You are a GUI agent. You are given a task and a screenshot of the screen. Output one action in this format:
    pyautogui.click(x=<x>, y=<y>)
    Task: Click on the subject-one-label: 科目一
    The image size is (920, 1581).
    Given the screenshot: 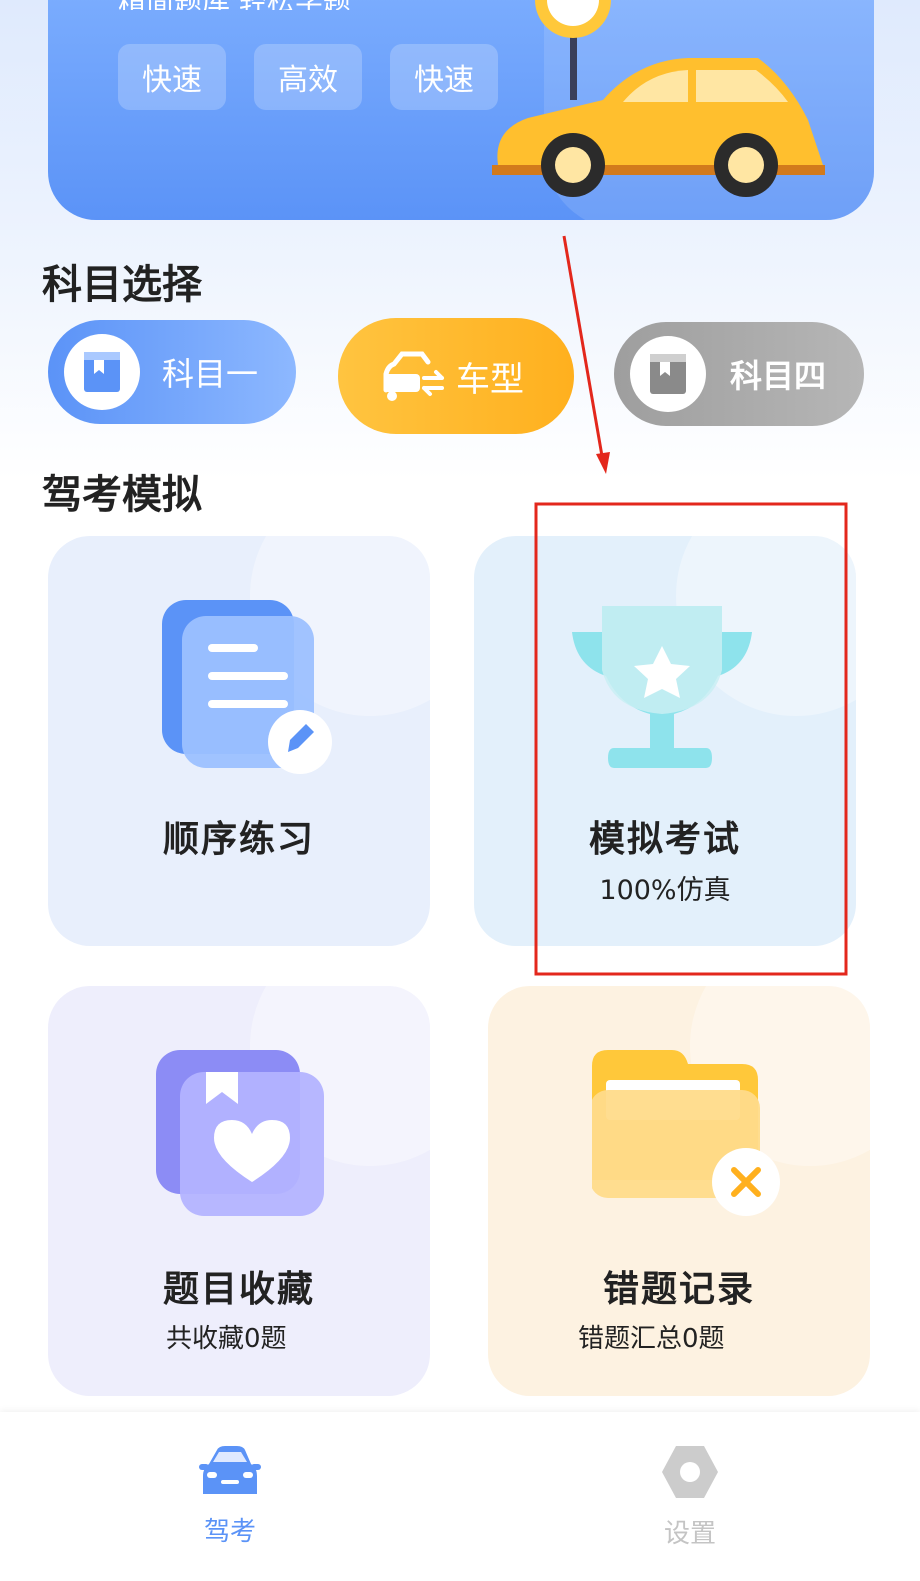 What is the action you would take?
    pyautogui.click(x=210, y=374)
    